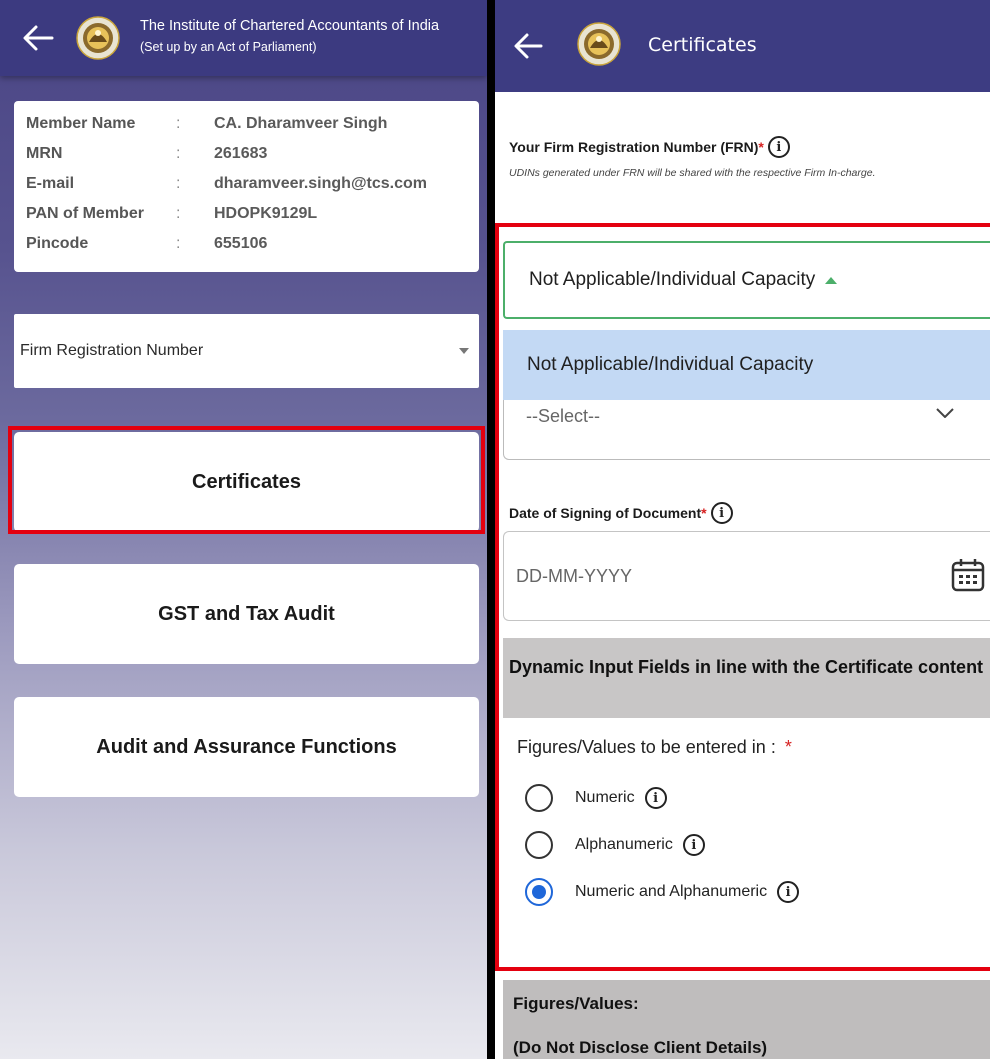  I want to click on frn-field-label: Your Firm Registration Number (FRN) * i, so click(649, 147).